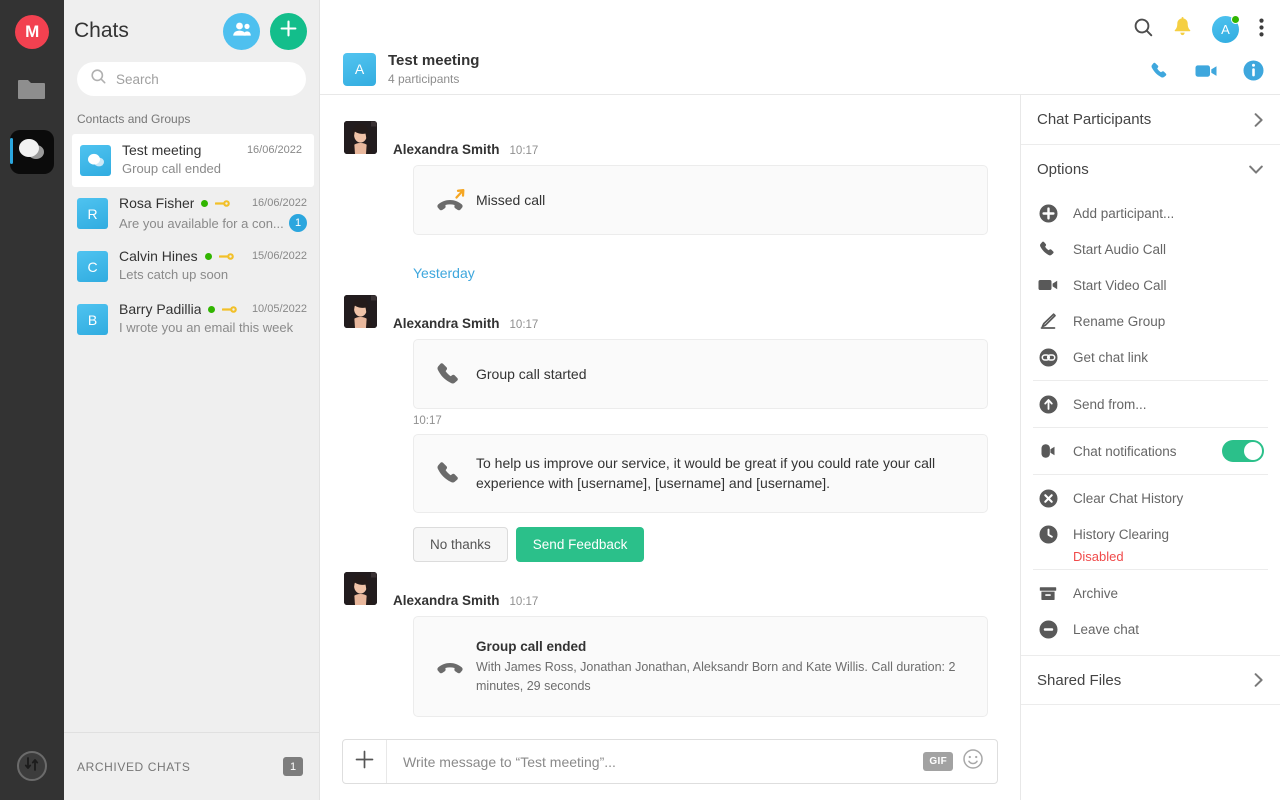  I want to click on option-clear-chat-history: Clear Chat History, so click(1150, 498).